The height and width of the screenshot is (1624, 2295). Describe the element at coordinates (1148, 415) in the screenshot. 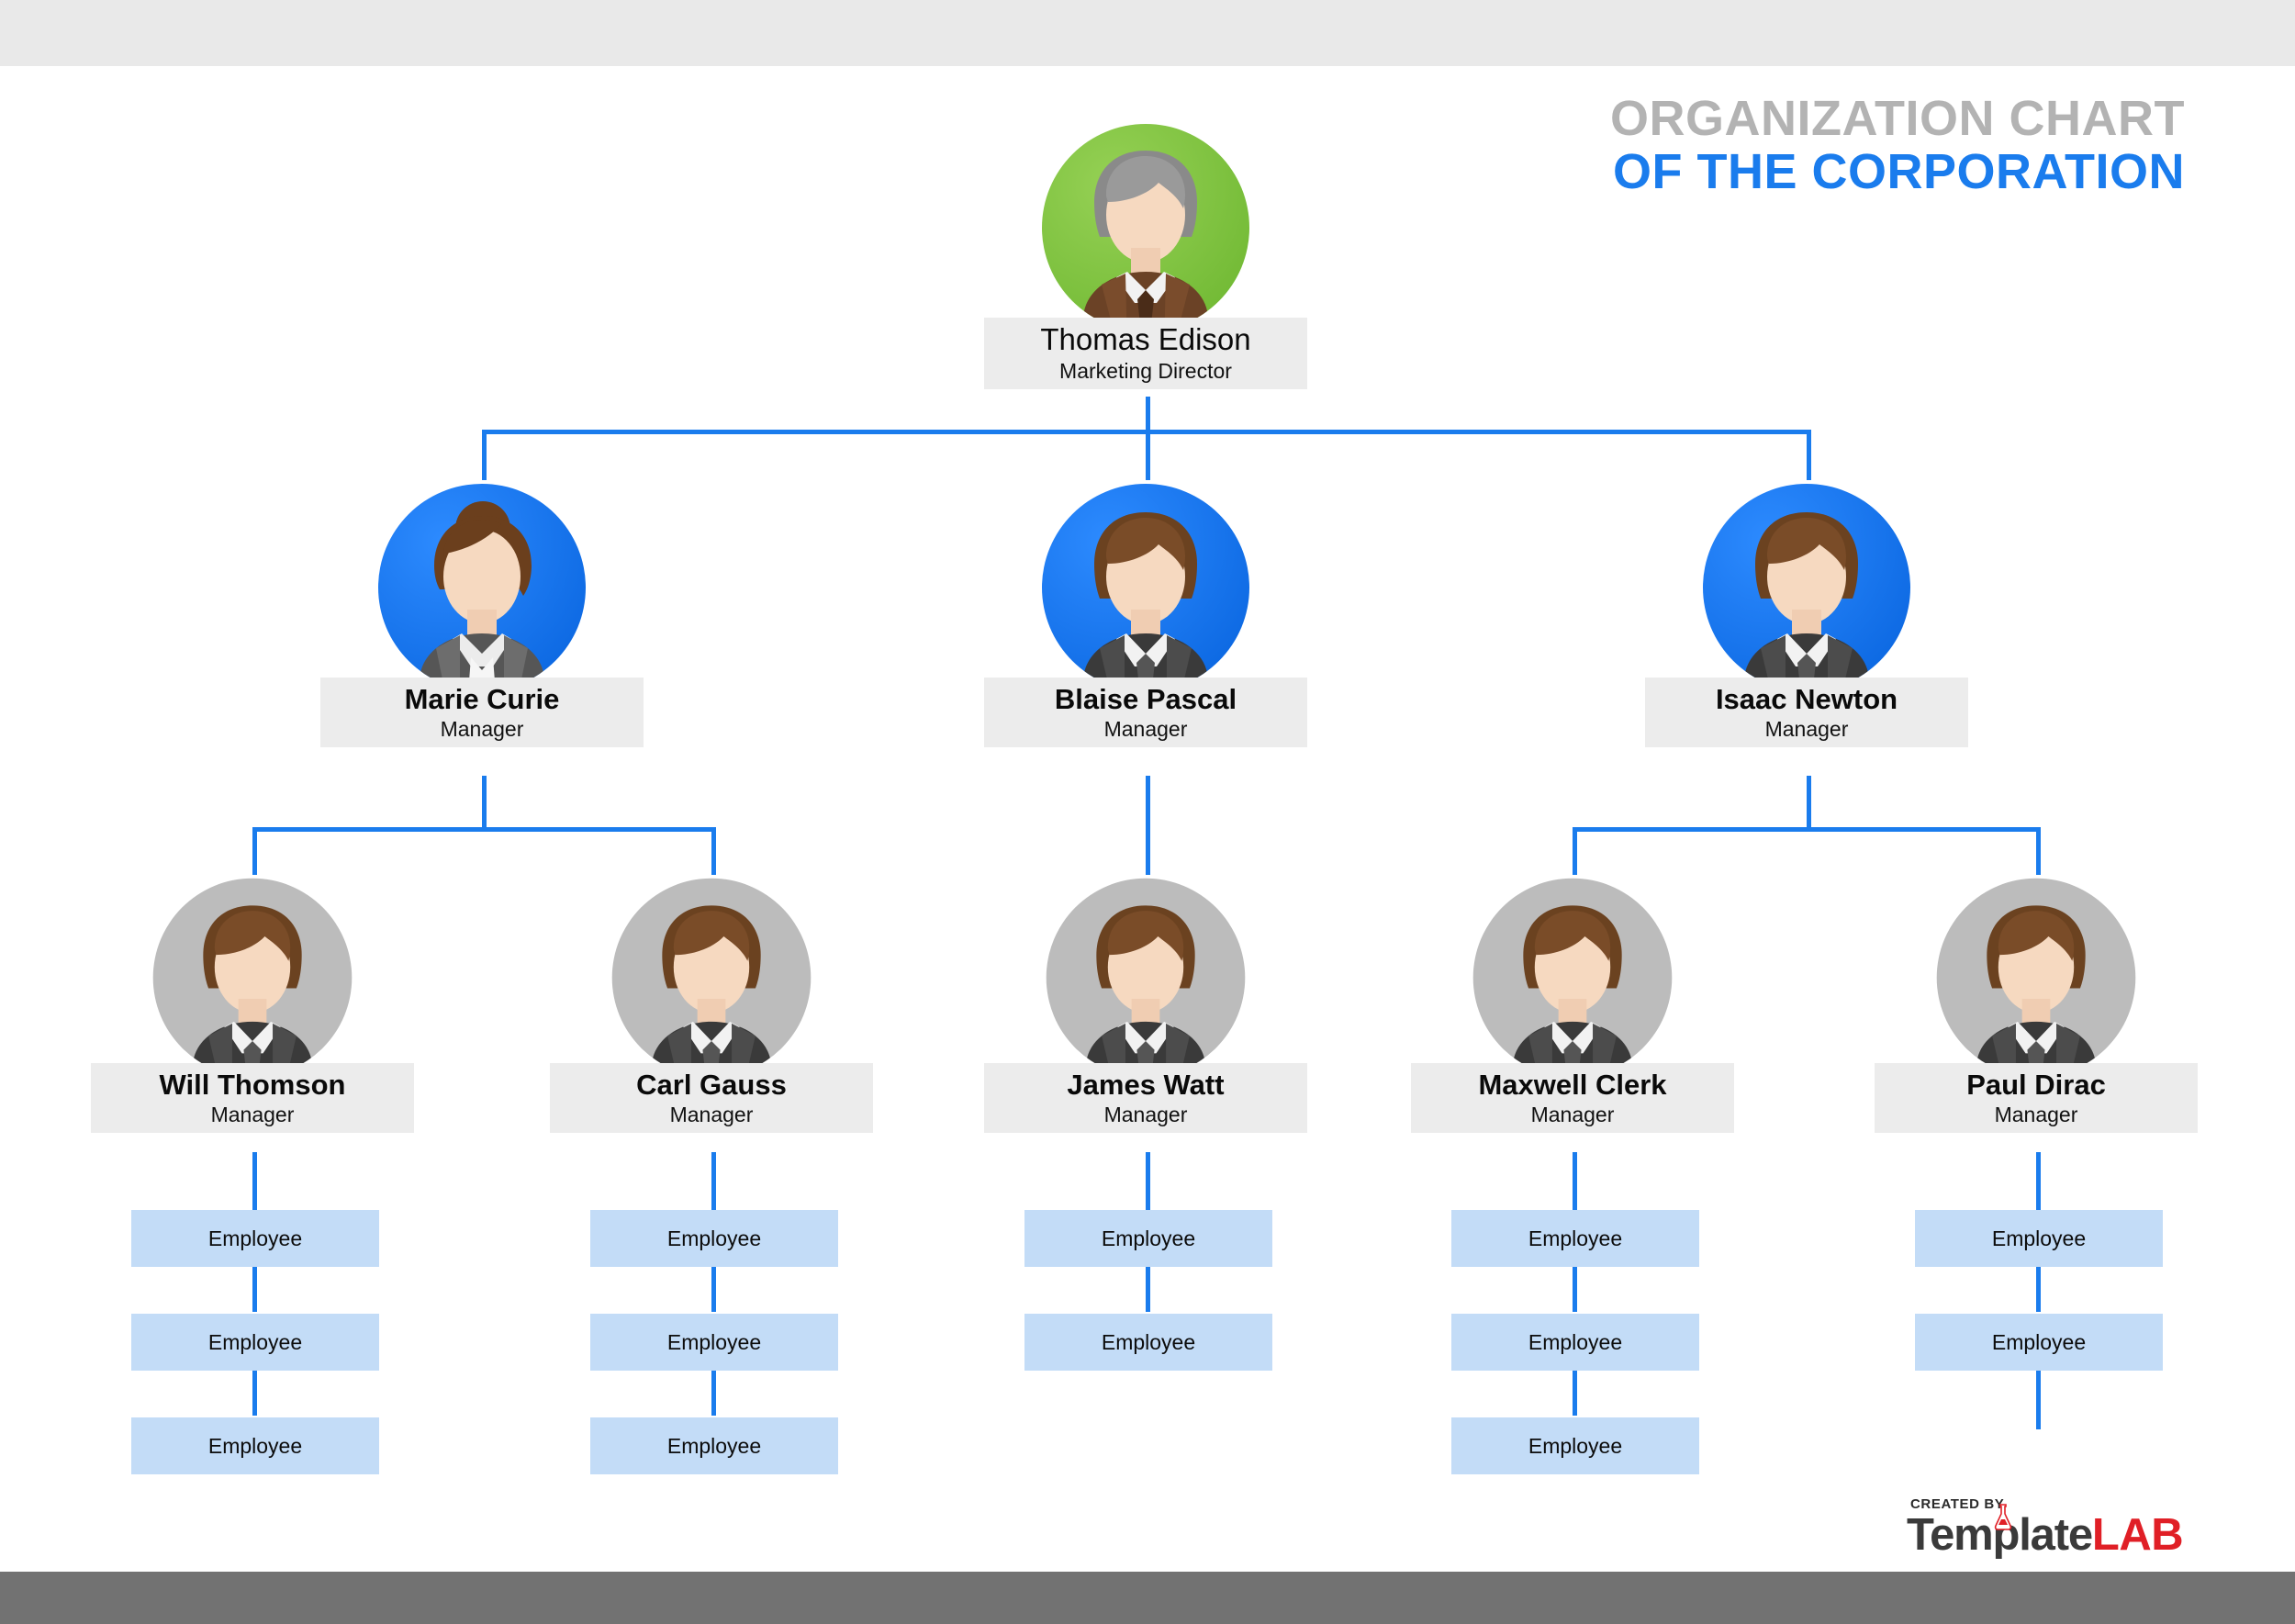

I see `connector-director-down` at that location.